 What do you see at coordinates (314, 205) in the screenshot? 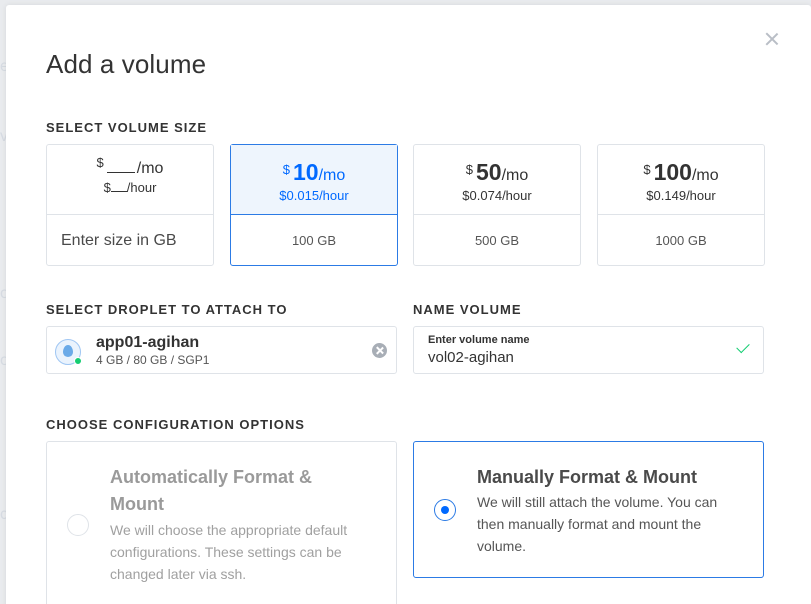
I see `size-option-100gb: $ 10 /mo $0.015/hour 100 GB` at bounding box center [314, 205].